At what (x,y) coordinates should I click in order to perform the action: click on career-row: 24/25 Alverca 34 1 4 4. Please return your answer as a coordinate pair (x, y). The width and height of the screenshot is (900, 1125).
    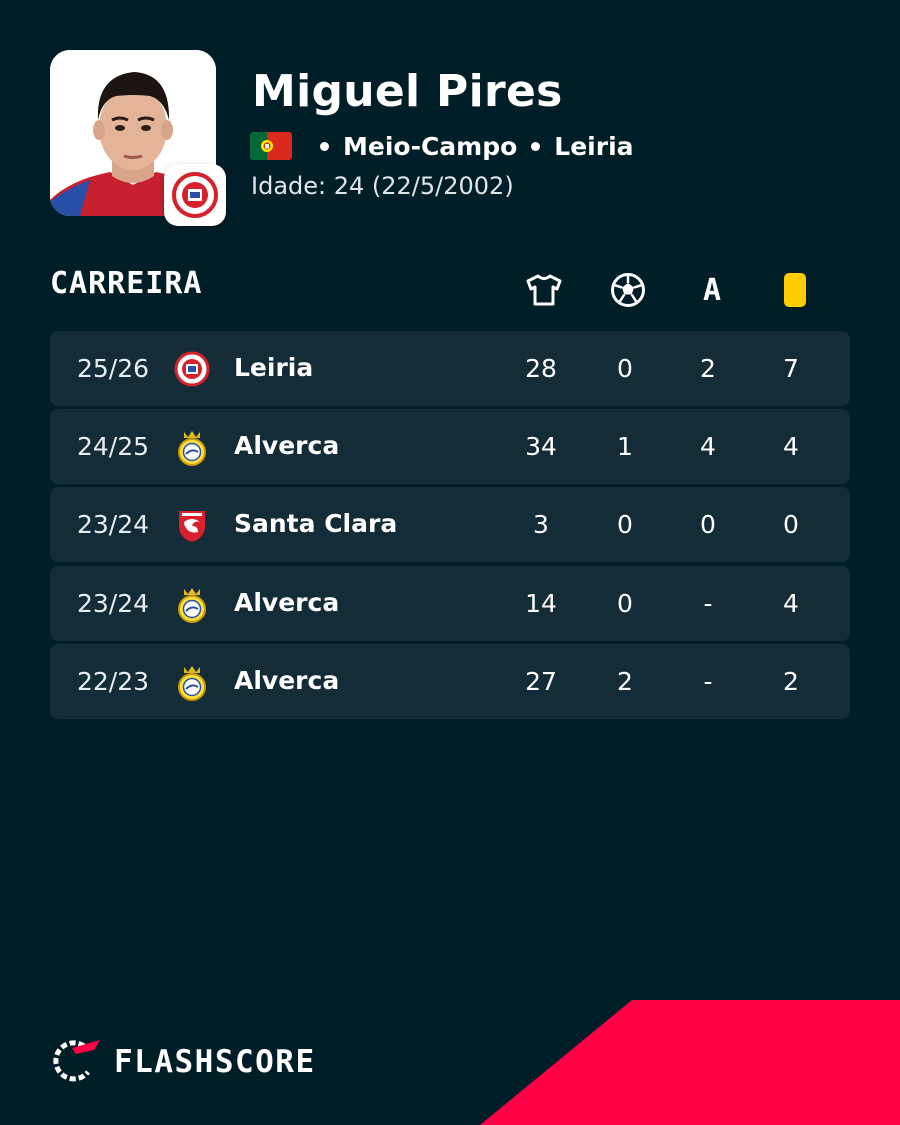
    Looking at the image, I should click on (450, 447).